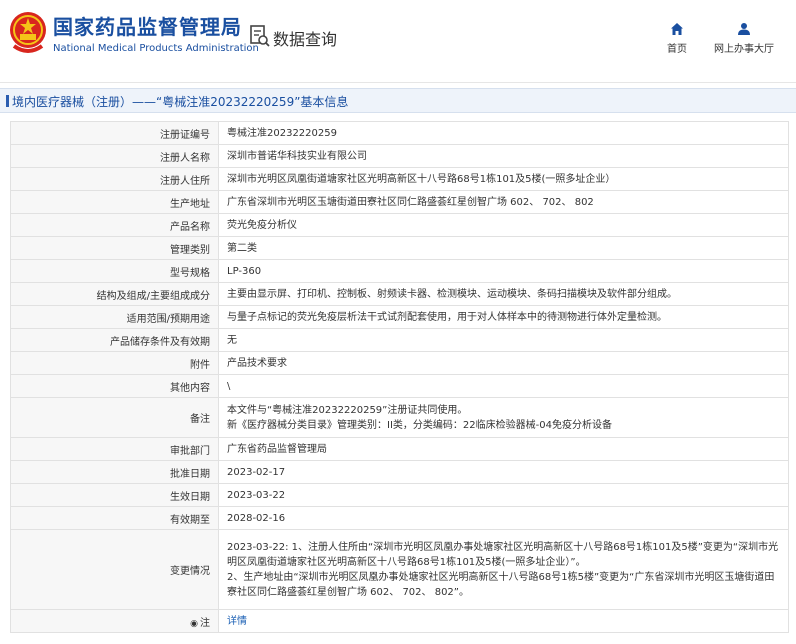  What do you see at coordinates (398, 100) in the screenshot?
I see `page-title-bar: 境内医疗器械（注册）——“粤械注准20232220259”基本信息` at bounding box center [398, 100].